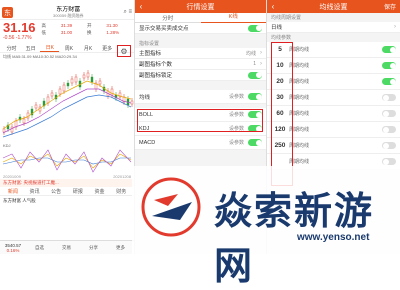  I want to click on spacer, so click(200, 85).